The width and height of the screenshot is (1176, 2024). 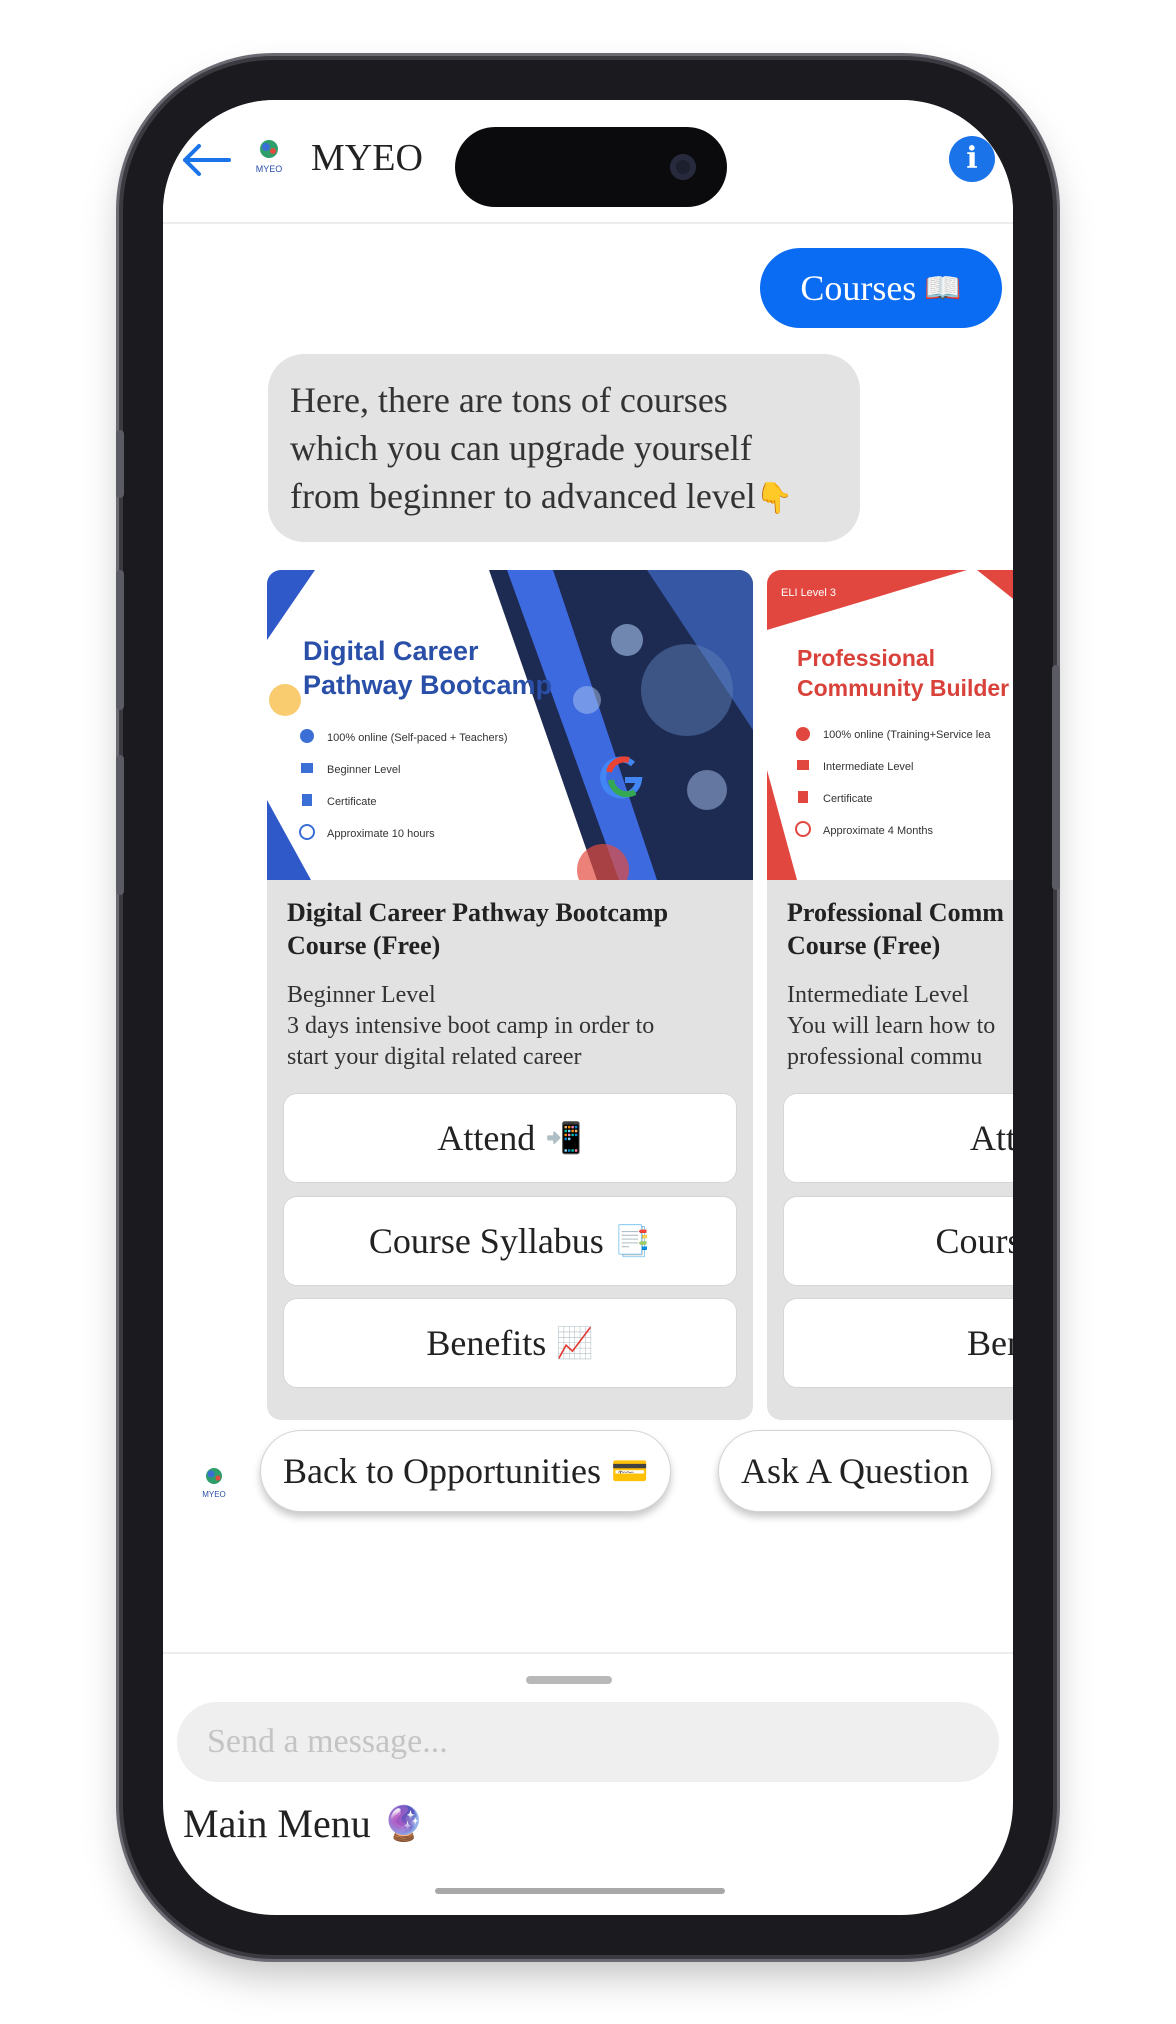 What do you see at coordinates (427, 685) in the screenshot?
I see `svg-text: Pathway Bootcamp` at bounding box center [427, 685].